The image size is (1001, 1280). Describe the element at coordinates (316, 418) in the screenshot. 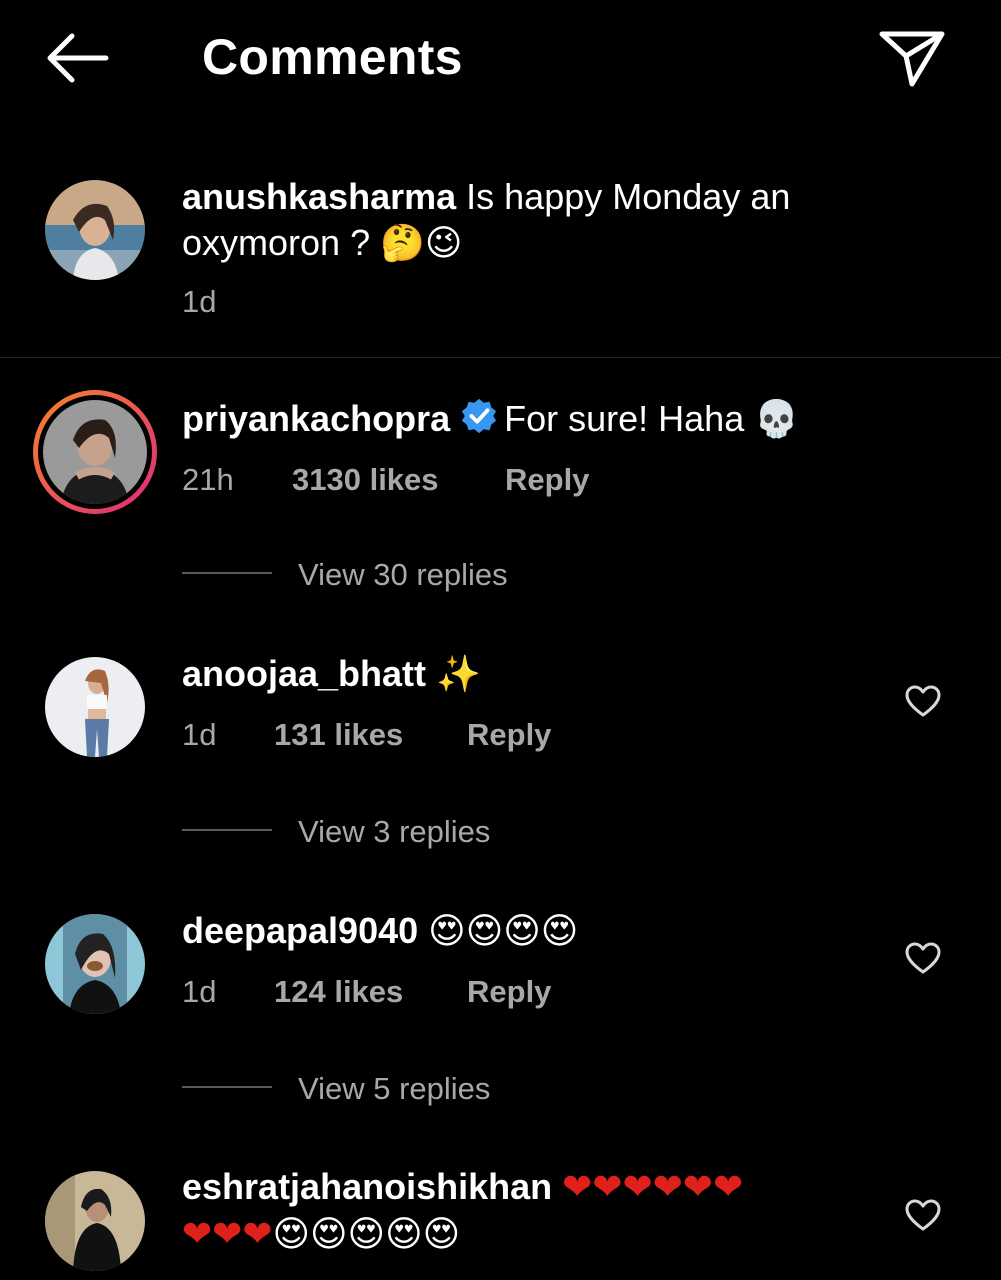

I see `username: priyankachopra` at that location.